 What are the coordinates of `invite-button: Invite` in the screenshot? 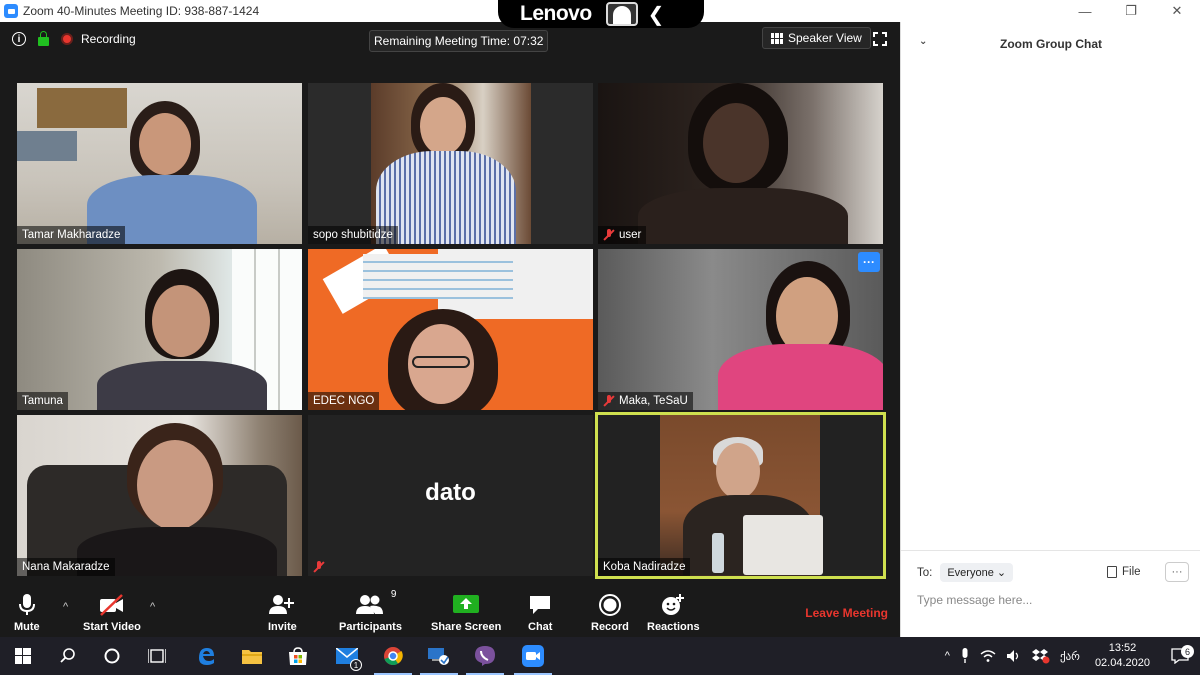 It's located at (282, 613).